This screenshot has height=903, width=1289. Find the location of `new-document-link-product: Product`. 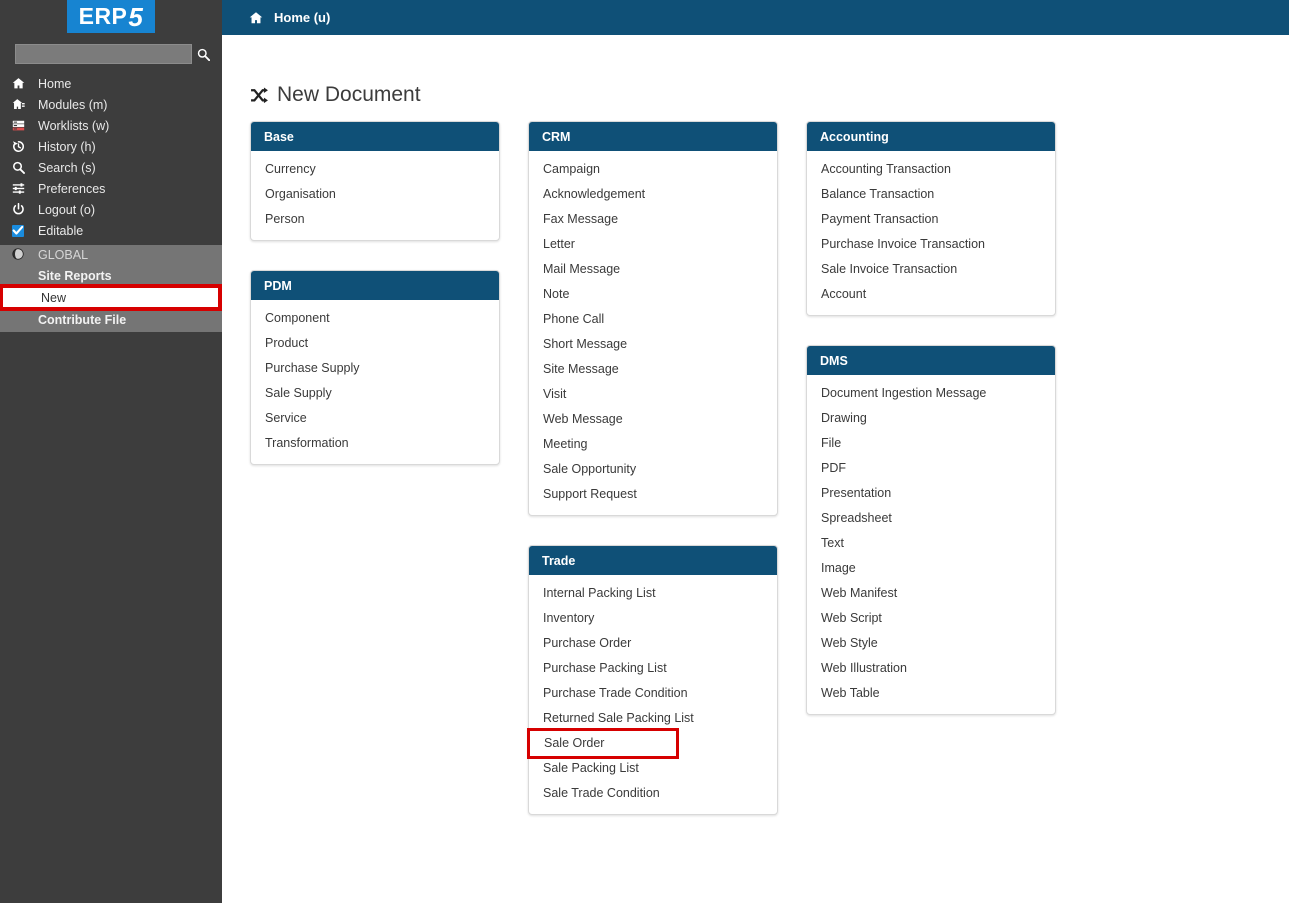

new-document-link-product: Product is located at coordinates (375, 343).